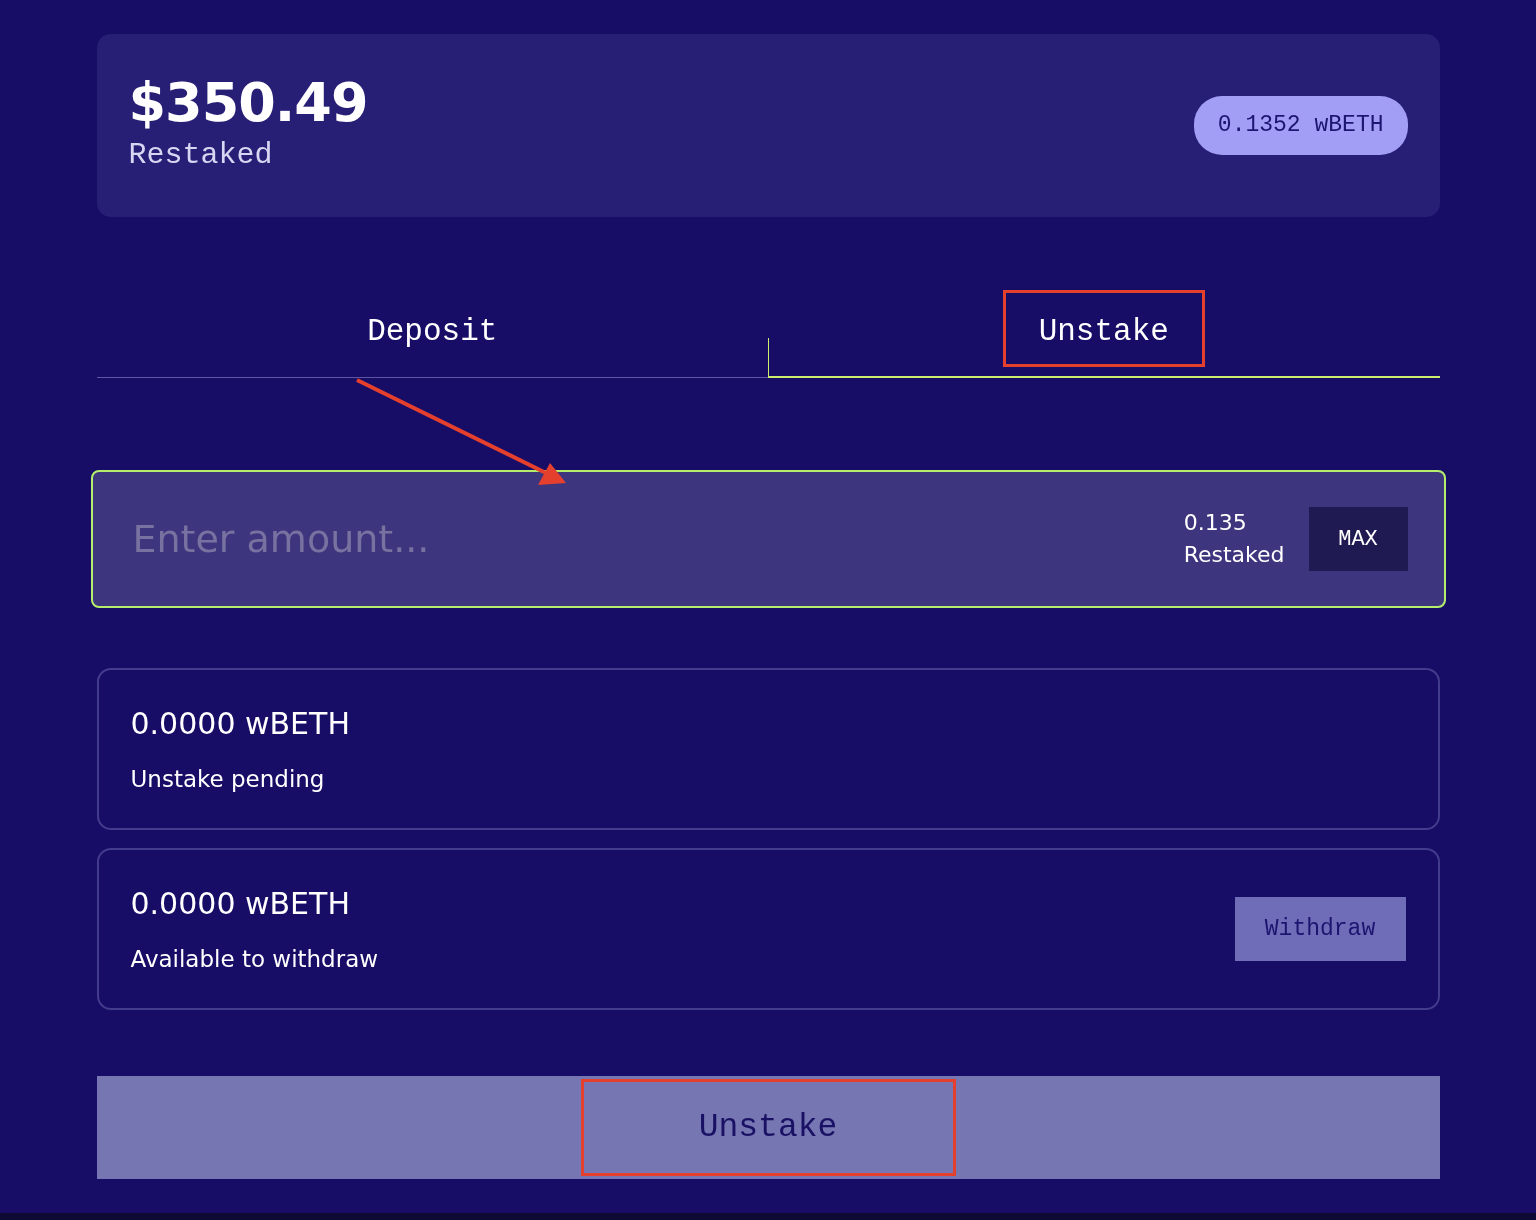 Image resolution: width=1536 pixels, height=1220 pixels. What do you see at coordinates (1234, 555) in the screenshot?
I see `balance-caption: Restaked` at bounding box center [1234, 555].